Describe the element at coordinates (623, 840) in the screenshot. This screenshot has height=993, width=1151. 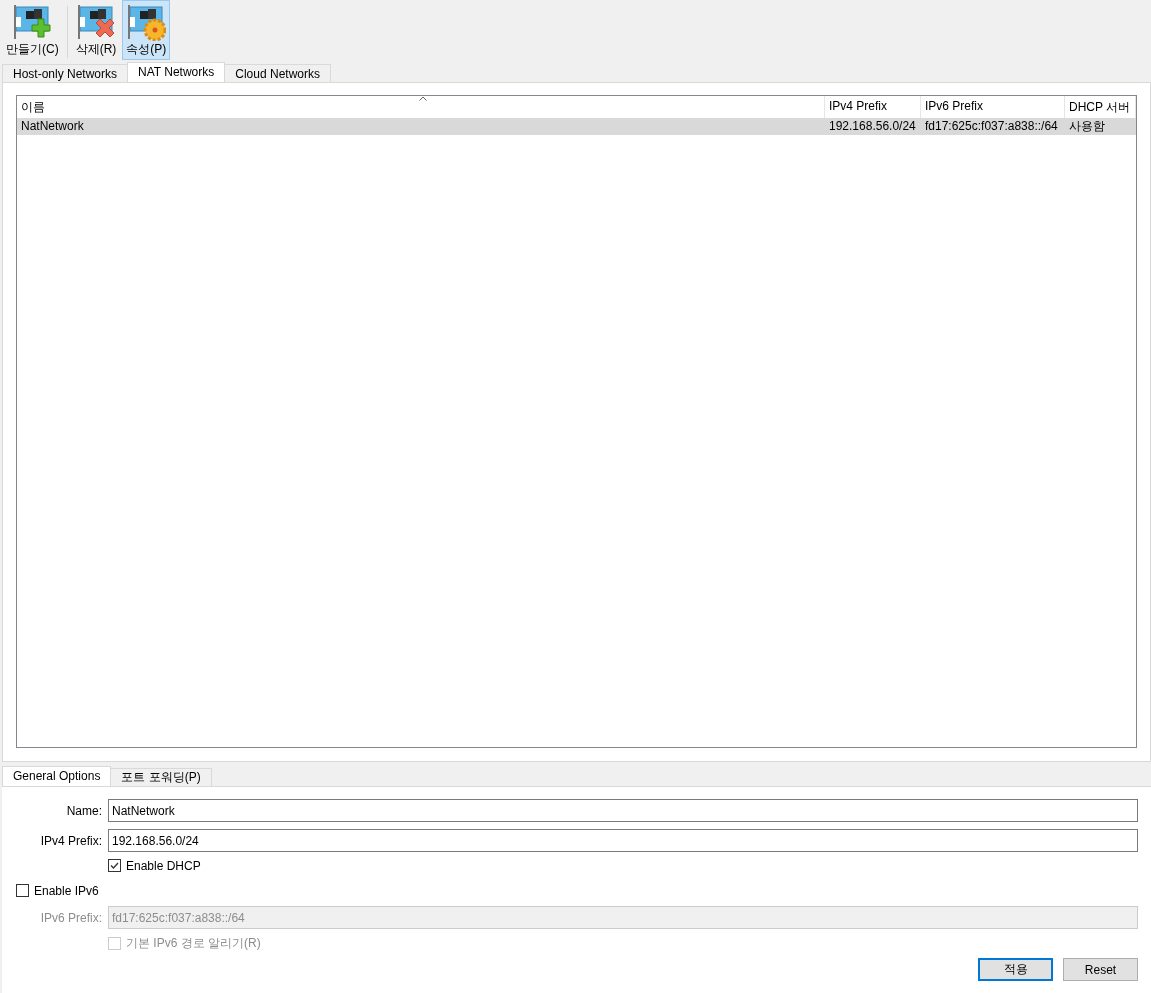
I see `ipv4-prefix-field: 192.168.56.0/24` at that location.